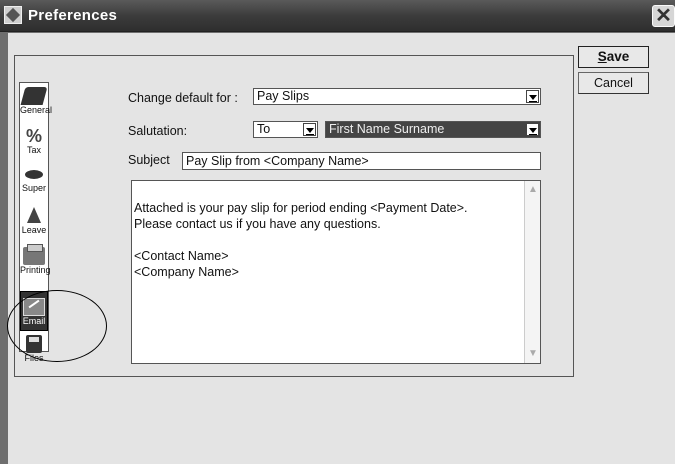  I want to click on salutation-label: Salutation:, so click(158, 131).